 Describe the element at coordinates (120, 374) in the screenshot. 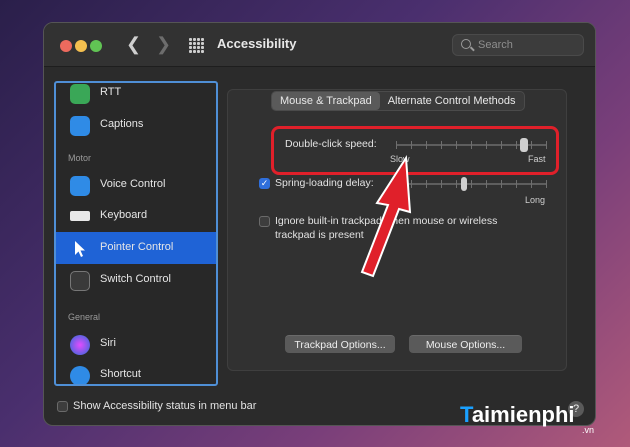

I see `sidebar-item-label: Shortcut` at that location.